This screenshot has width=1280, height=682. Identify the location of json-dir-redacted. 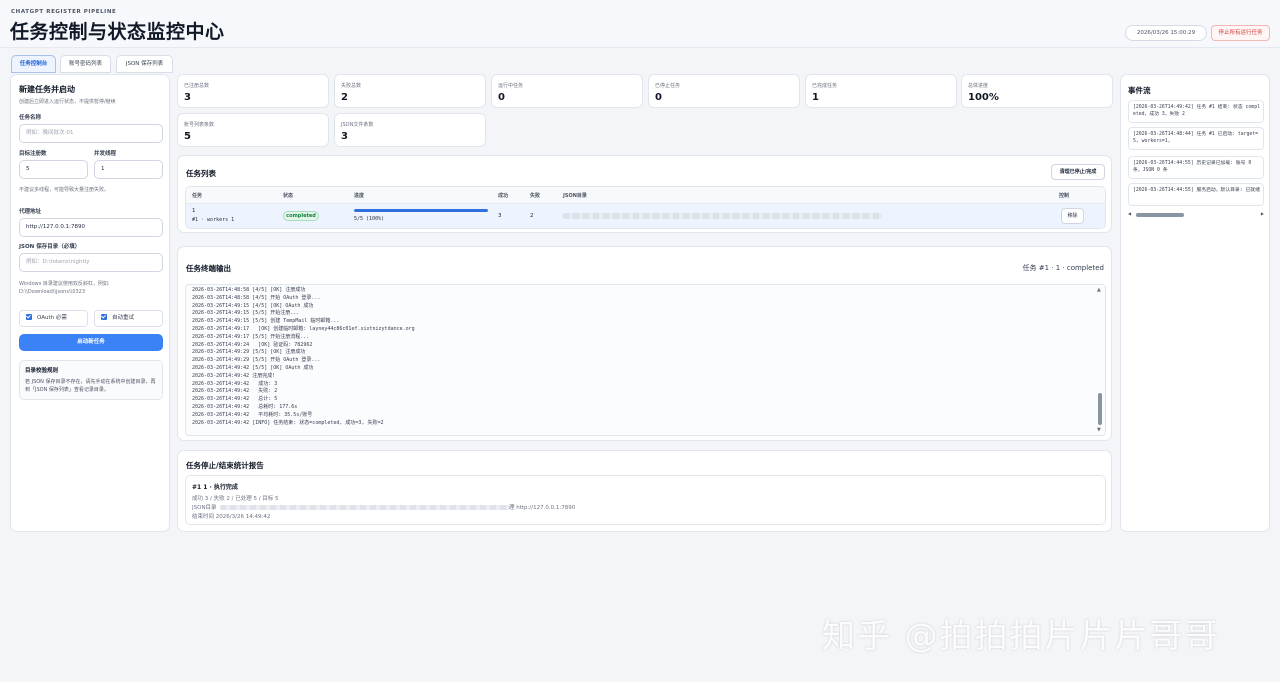
(723, 216).